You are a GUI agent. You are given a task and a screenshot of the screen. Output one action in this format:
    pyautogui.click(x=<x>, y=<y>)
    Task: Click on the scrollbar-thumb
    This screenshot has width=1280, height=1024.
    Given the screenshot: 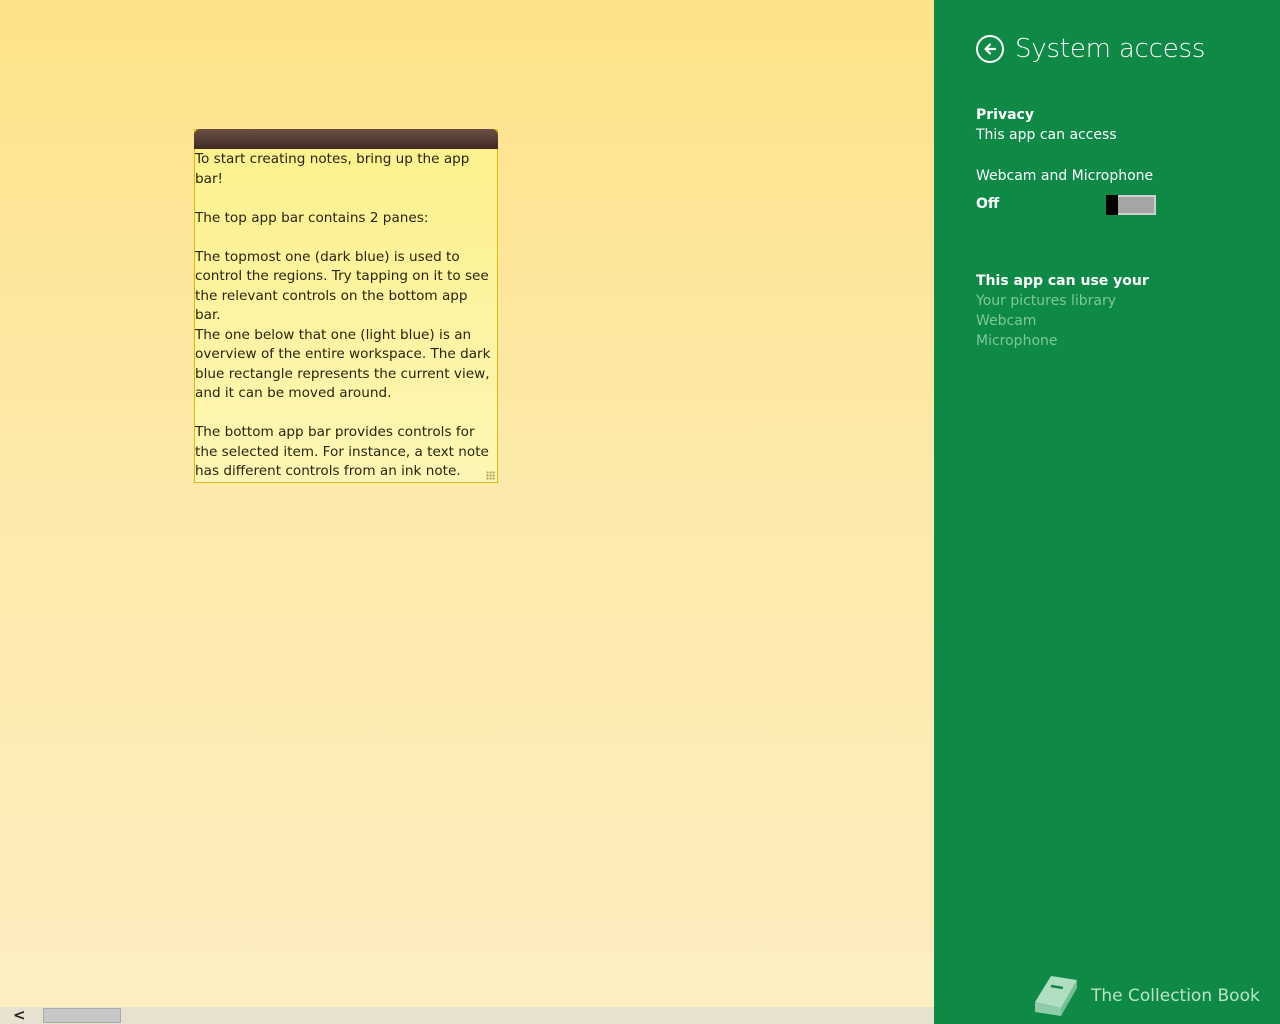 What is the action you would take?
    pyautogui.click(x=82, y=1015)
    